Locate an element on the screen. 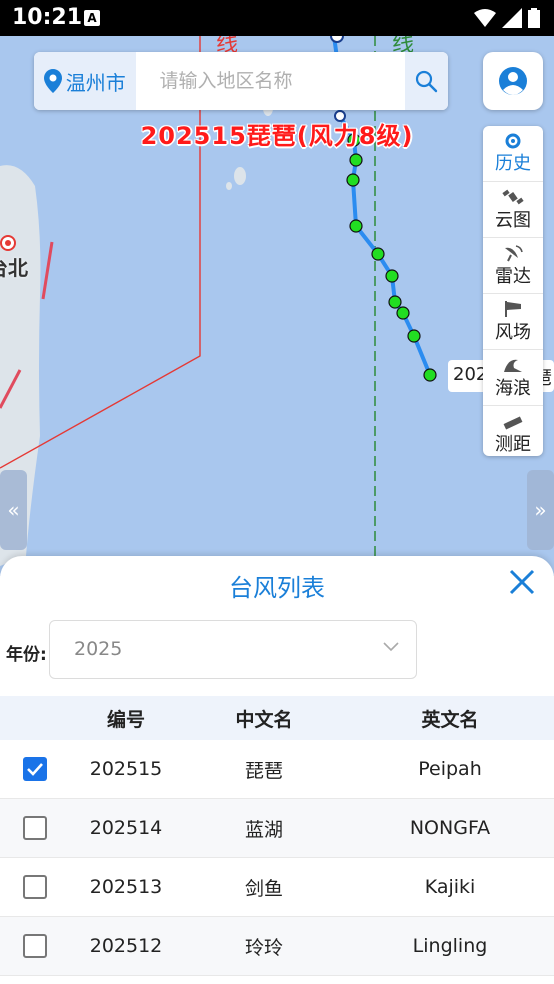 Image resolution: width=554 pixels, height=984 pixels. tool-label: 海浪 is located at coordinates (513, 388).